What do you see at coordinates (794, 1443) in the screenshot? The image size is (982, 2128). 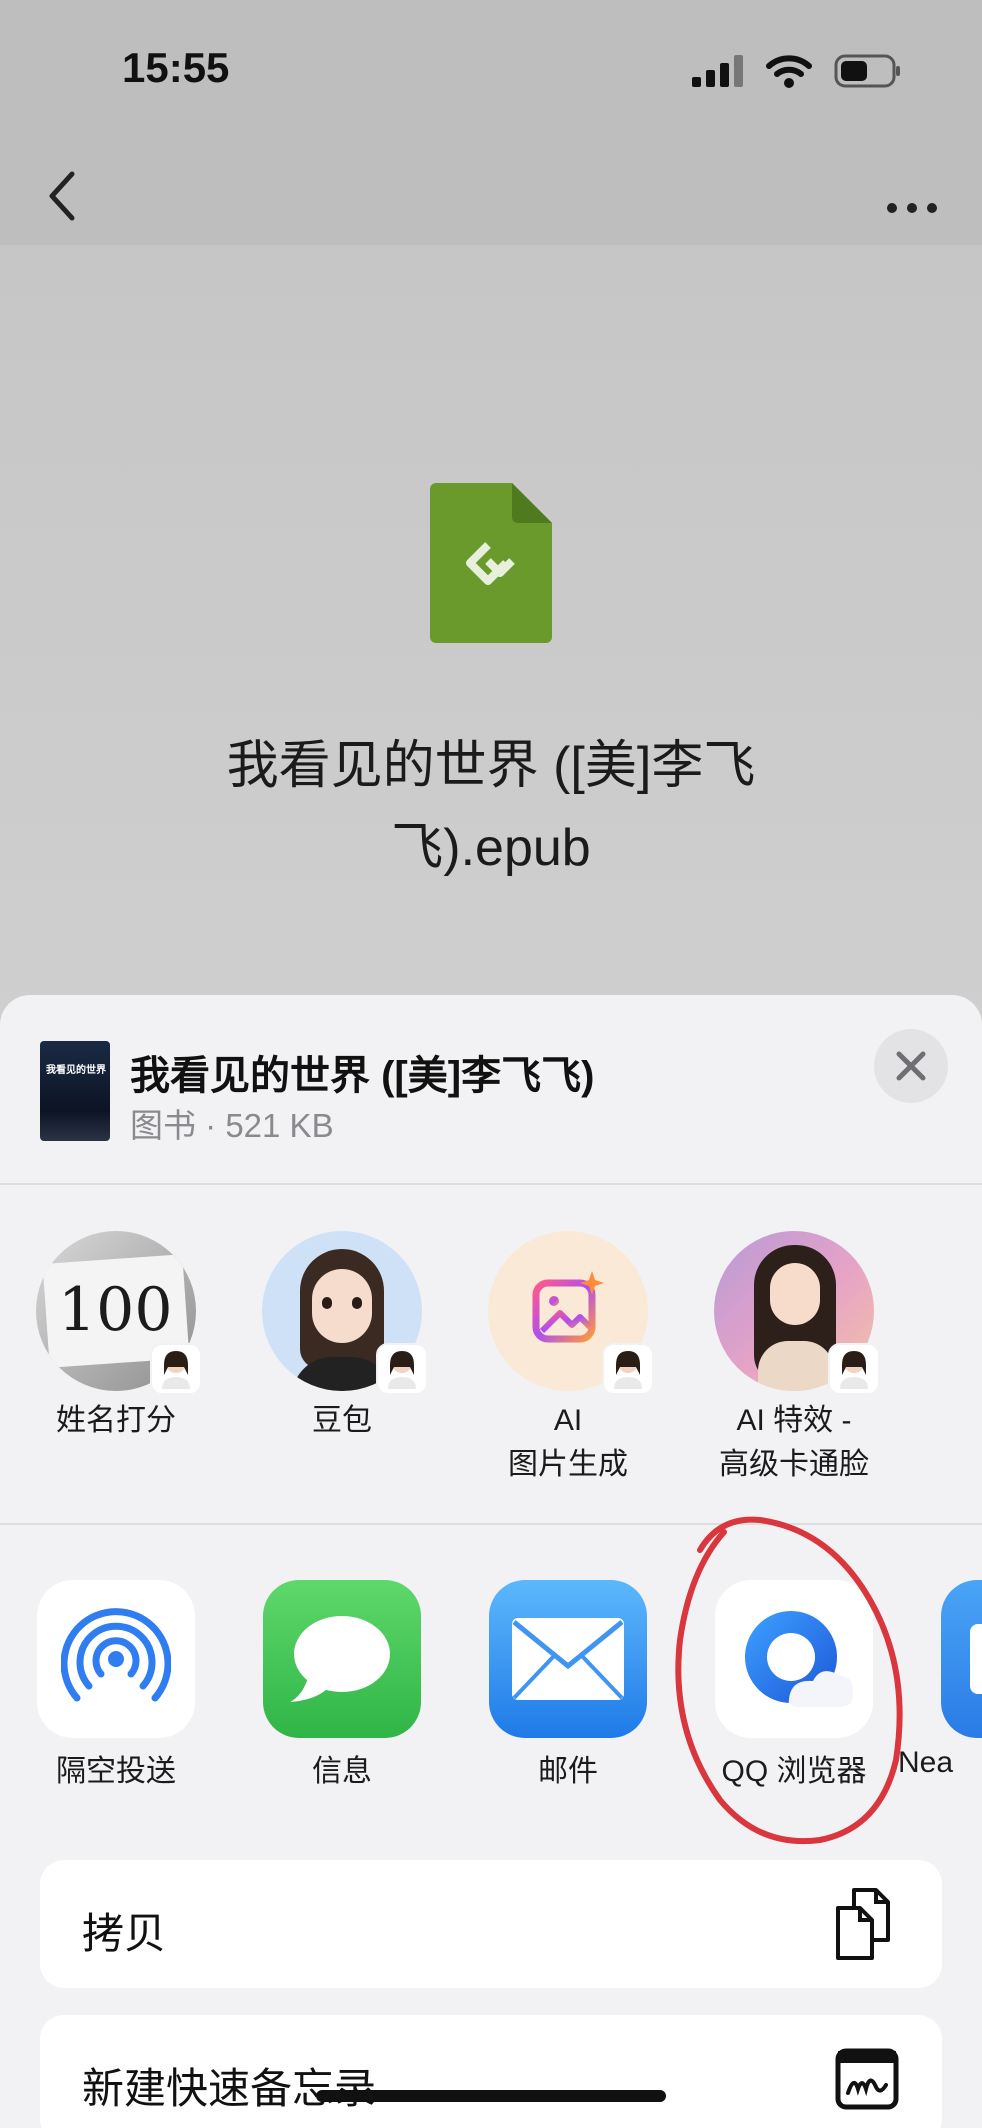 I see `suggestion-name: AI 特效 - 高级卡通脸` at bounding box center [794, 1443].